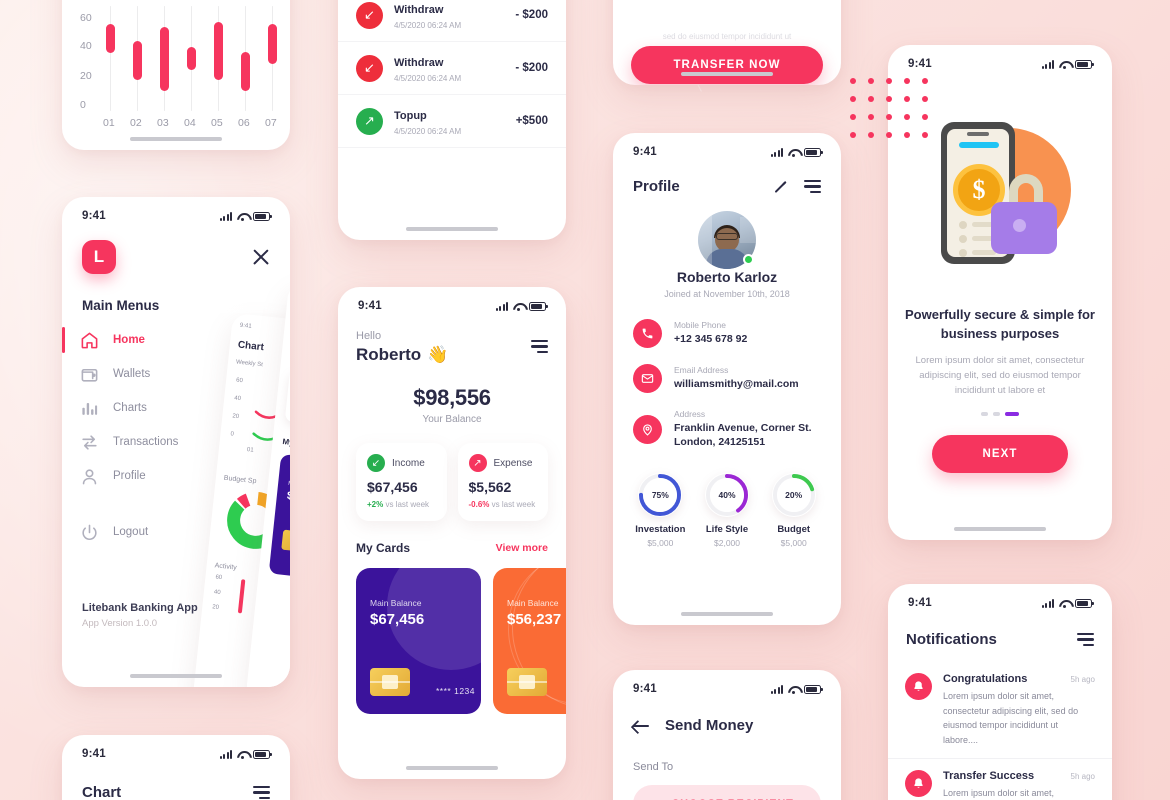 Image resolution: width=1170 pixels, height=800 pixels. I want to click on my-cards-title: My Cards, so click(383, 548).